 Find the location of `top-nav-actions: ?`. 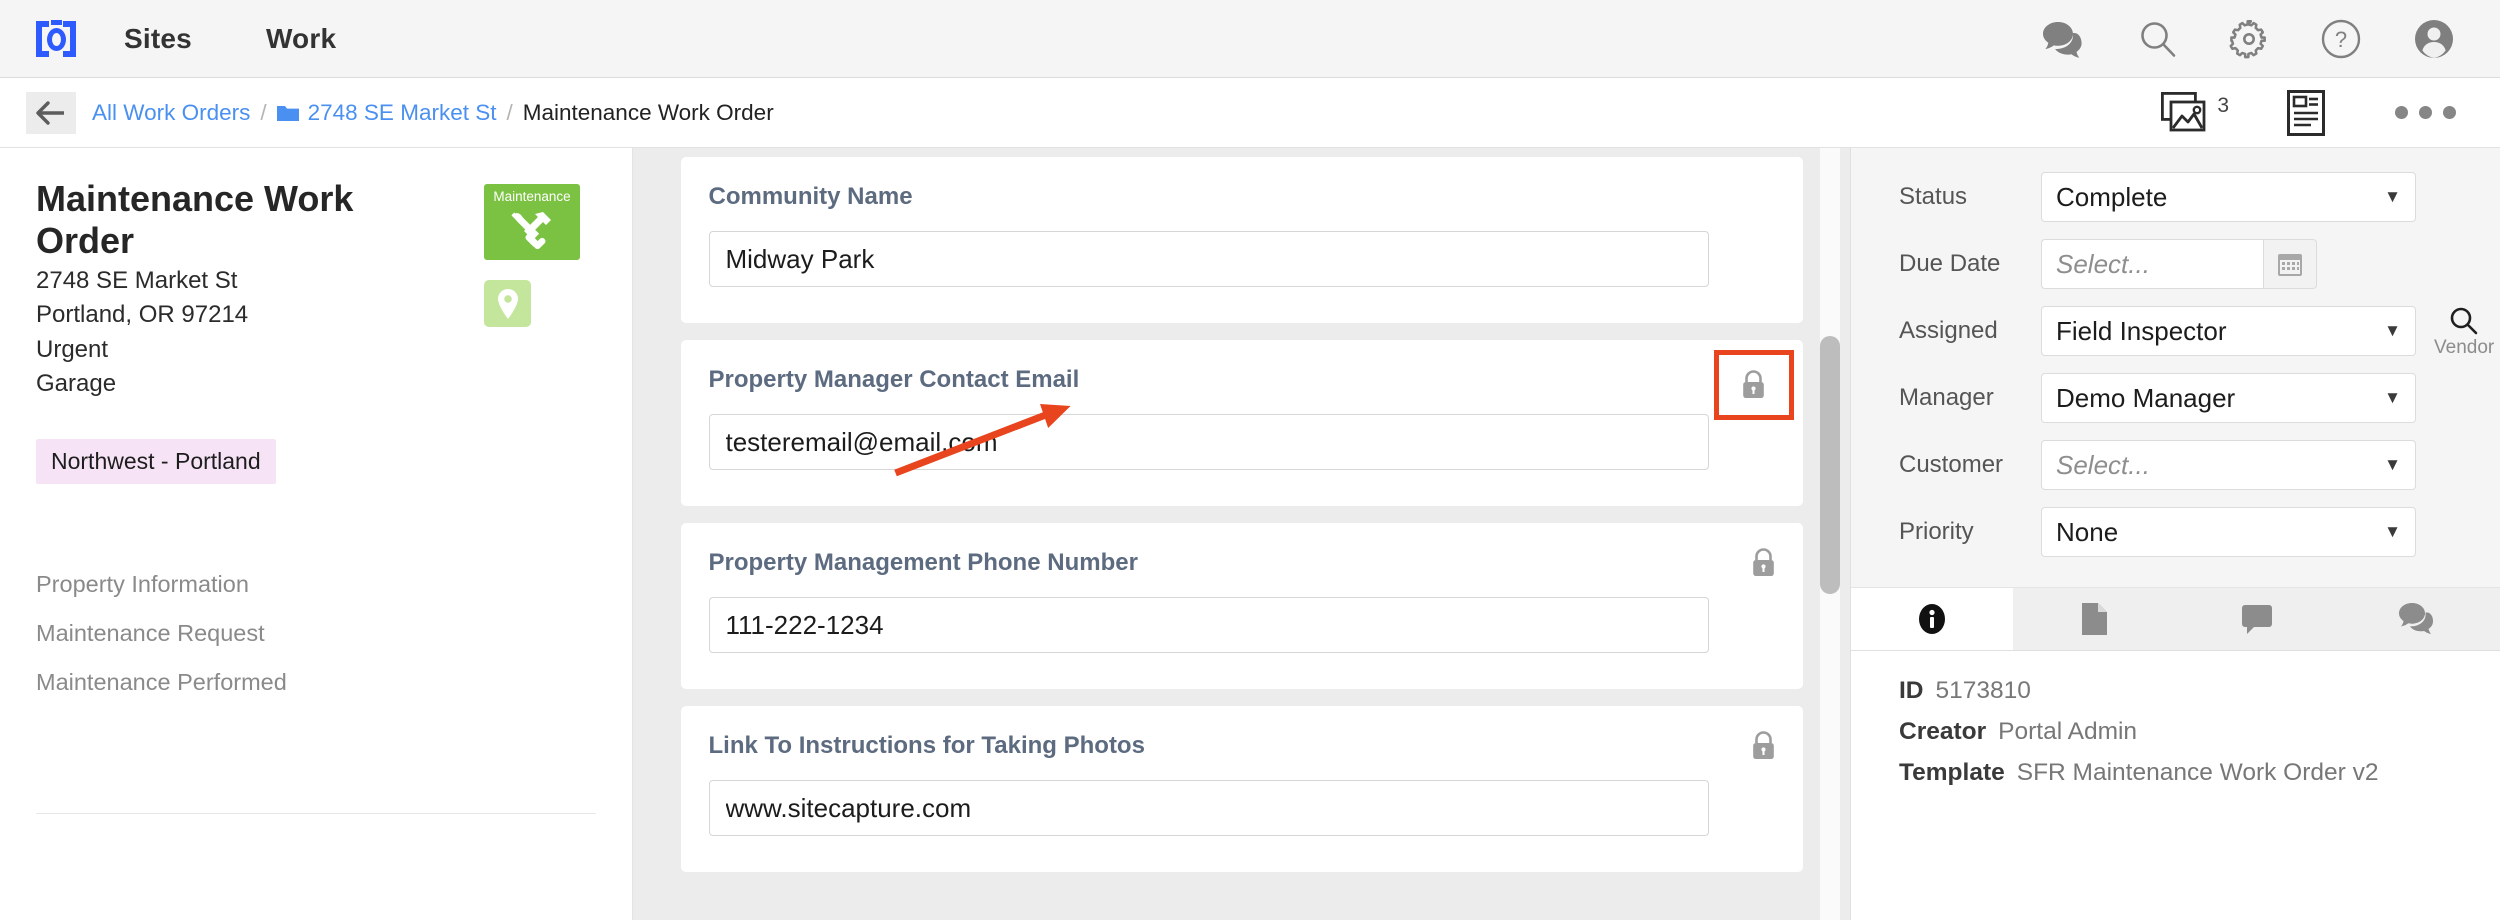

top-nav-actions: ? is located at coordinates (2249, 39).